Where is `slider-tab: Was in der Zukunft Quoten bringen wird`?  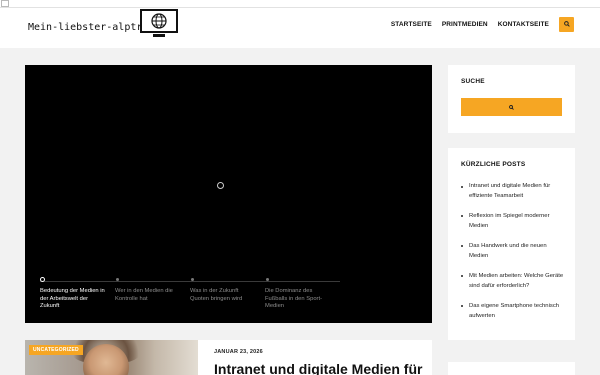
slider-tab: Was in der Zukunft Quoten bringen wird is located at coordinates (224, 290).